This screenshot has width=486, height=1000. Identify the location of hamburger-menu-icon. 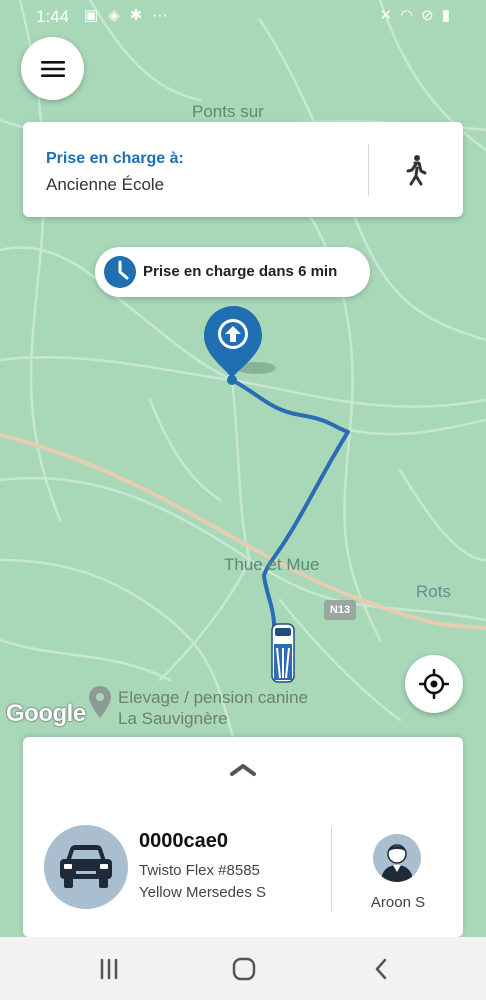
(52, 68).